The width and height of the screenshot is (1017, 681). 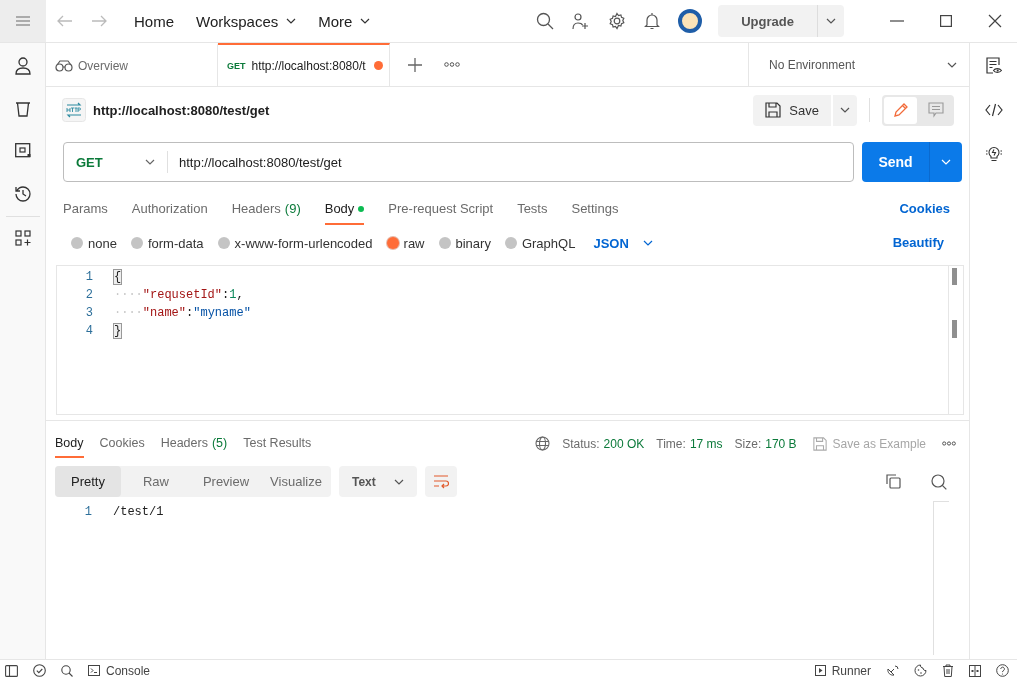 What do you see at coordinates (706, 443) in the screenshot?
I see `time-value: 17 ms` at bounding box center [706, 443].